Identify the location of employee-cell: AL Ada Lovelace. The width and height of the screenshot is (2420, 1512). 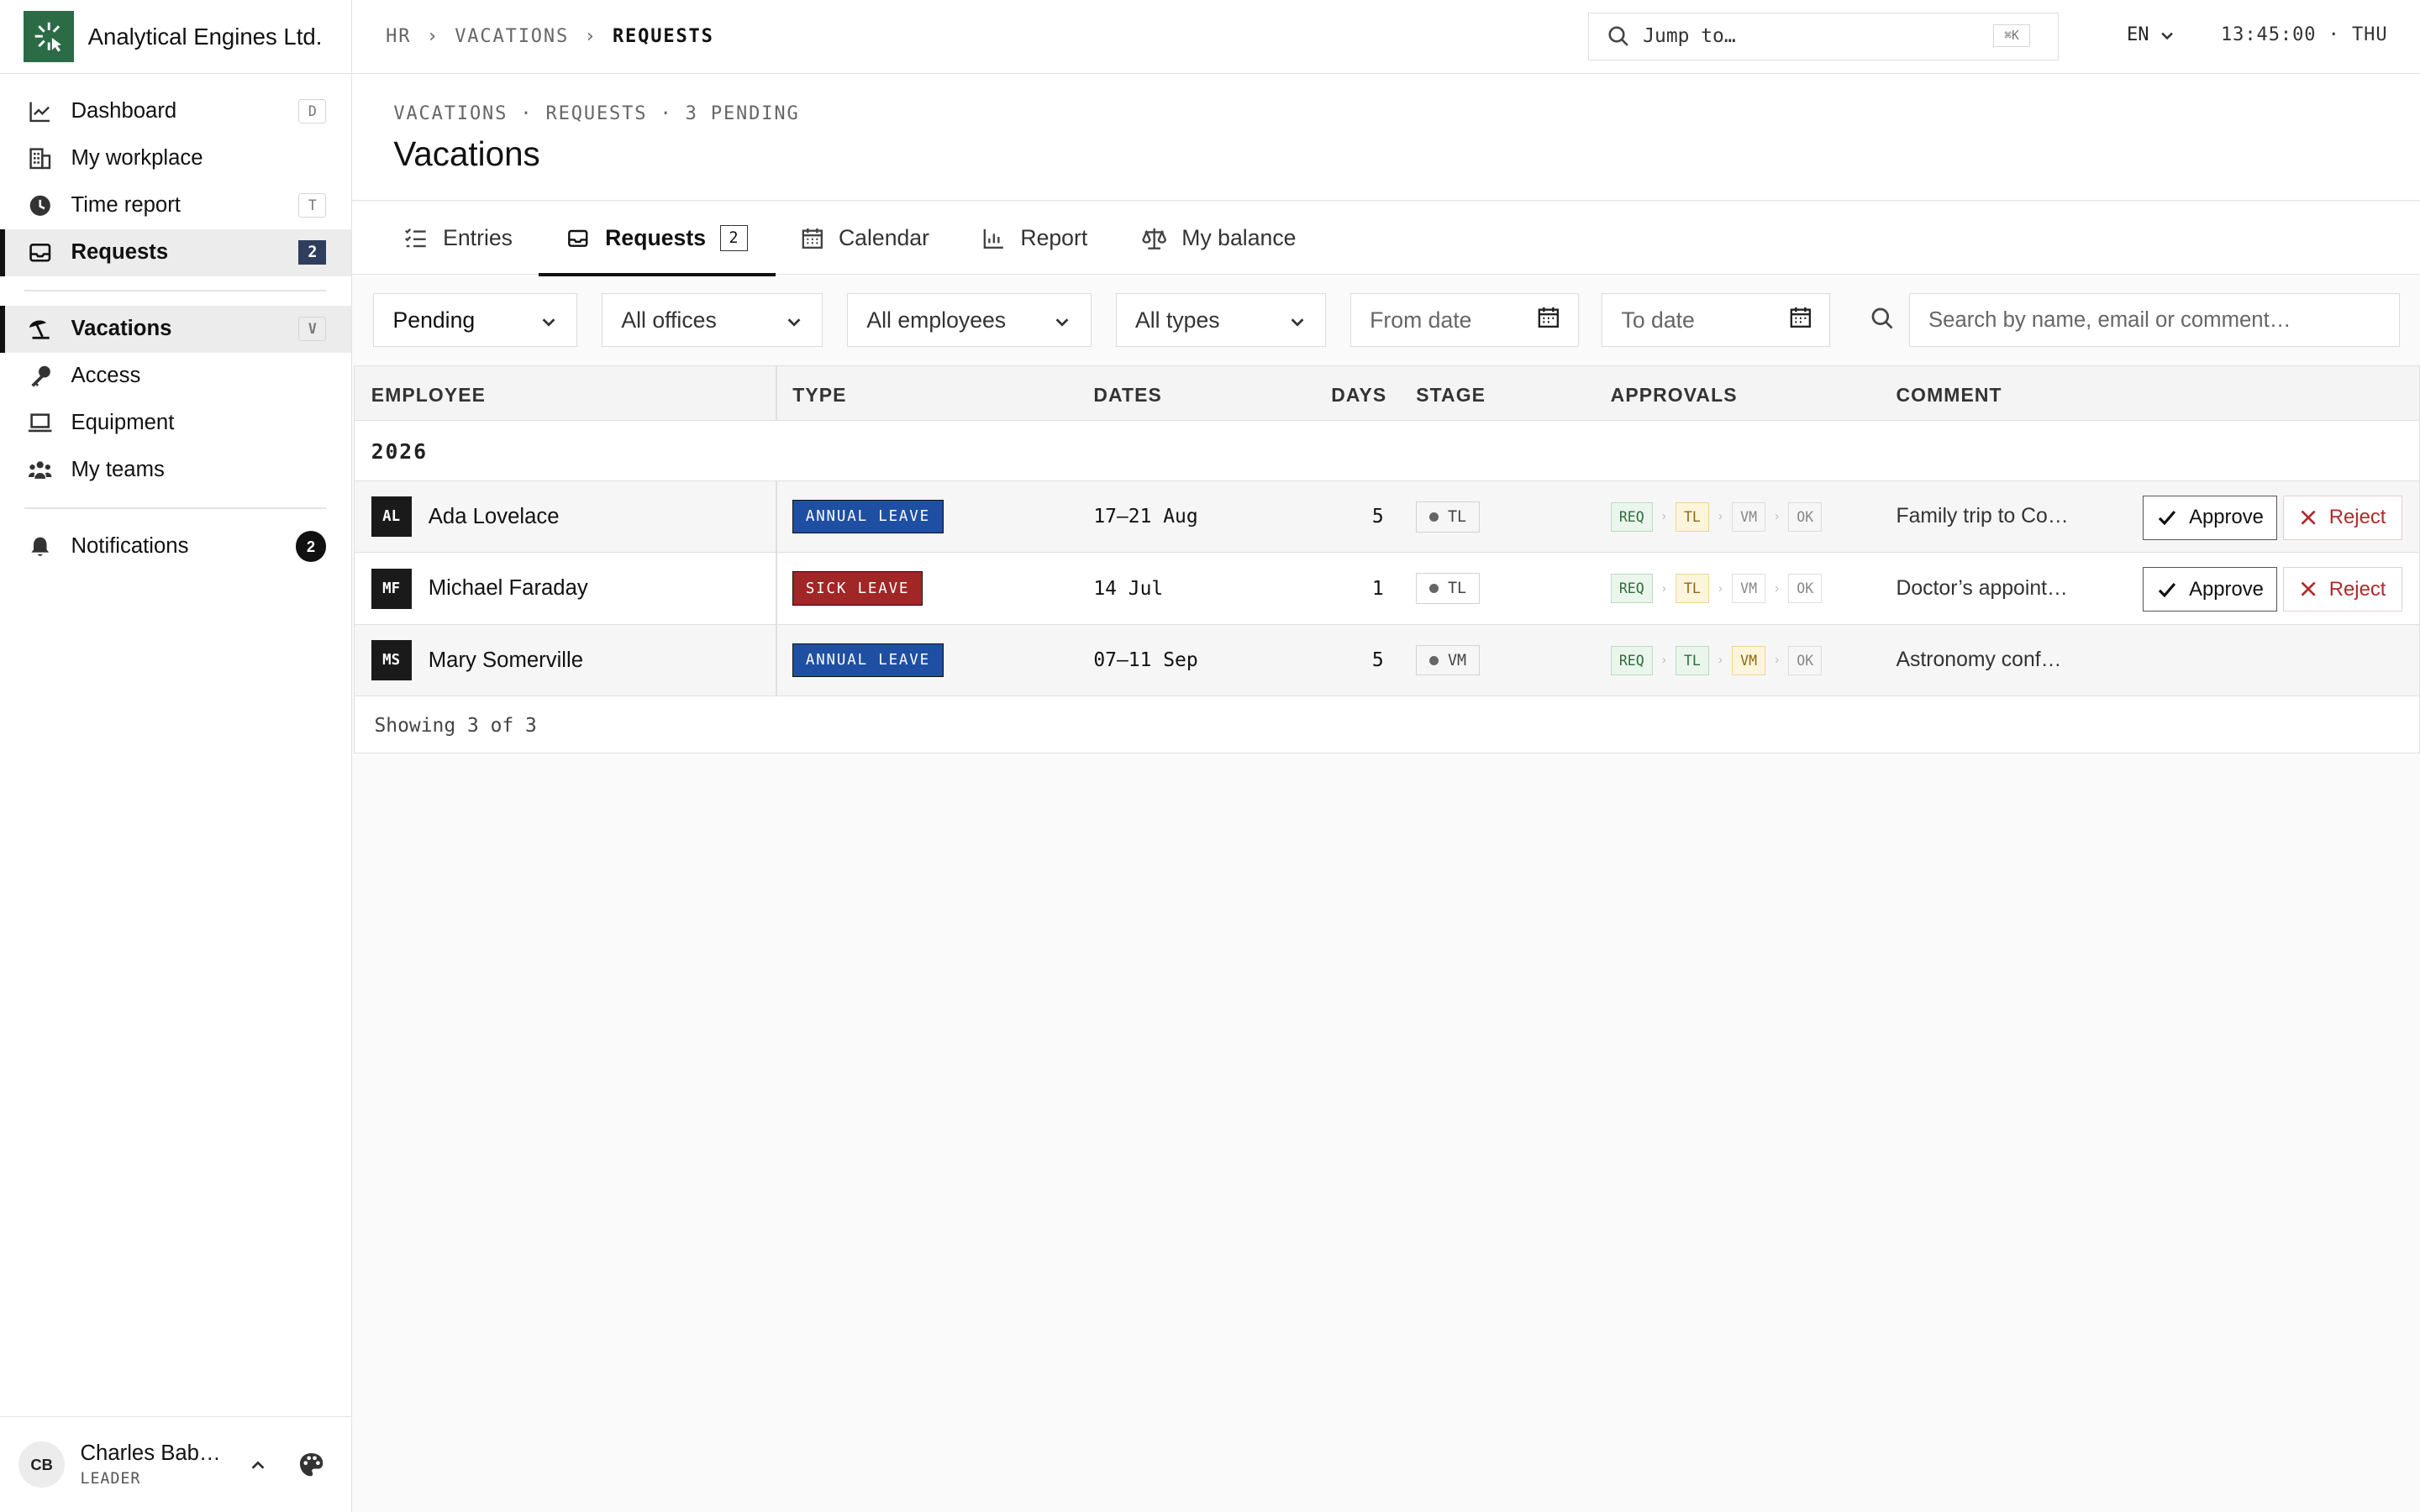
(465, 516).